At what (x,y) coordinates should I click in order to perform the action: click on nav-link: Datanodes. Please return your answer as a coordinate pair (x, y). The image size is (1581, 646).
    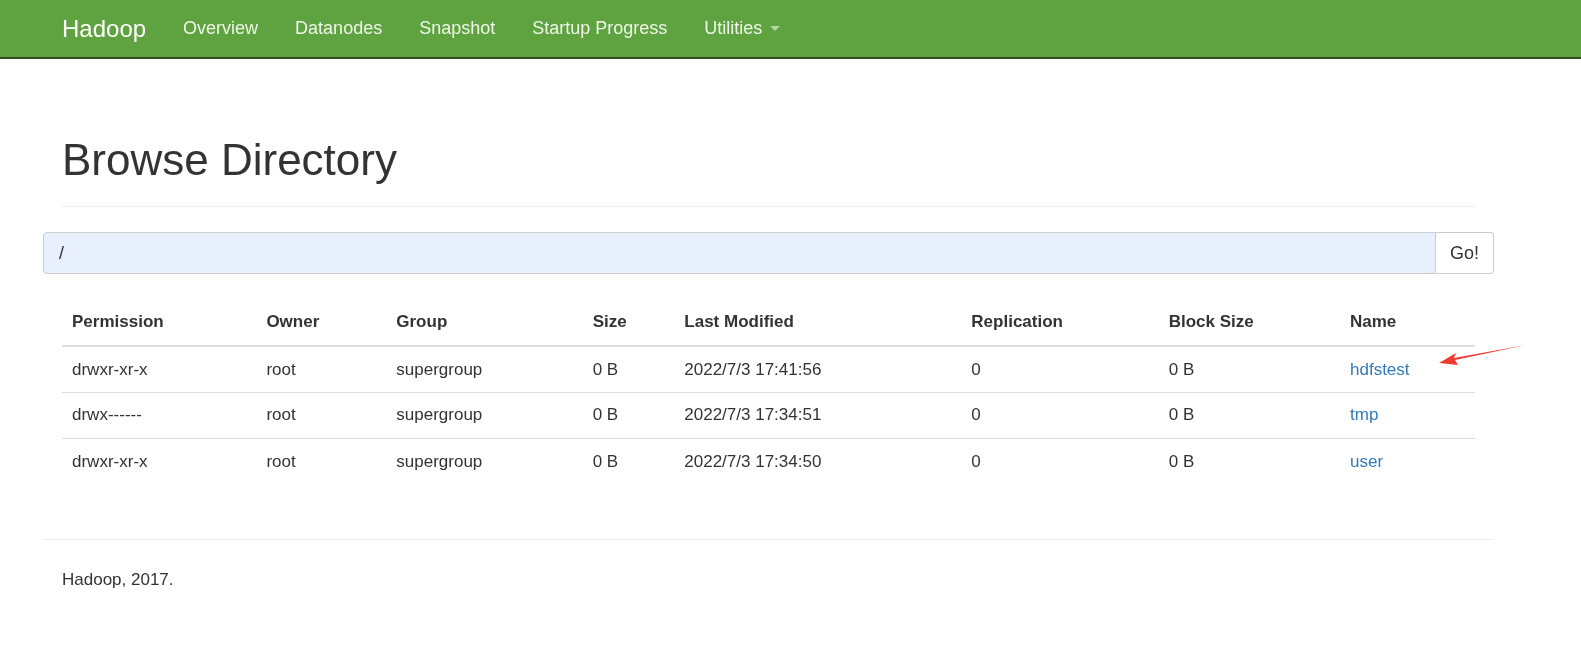
    Looking at the image, I should click on (339, 28).